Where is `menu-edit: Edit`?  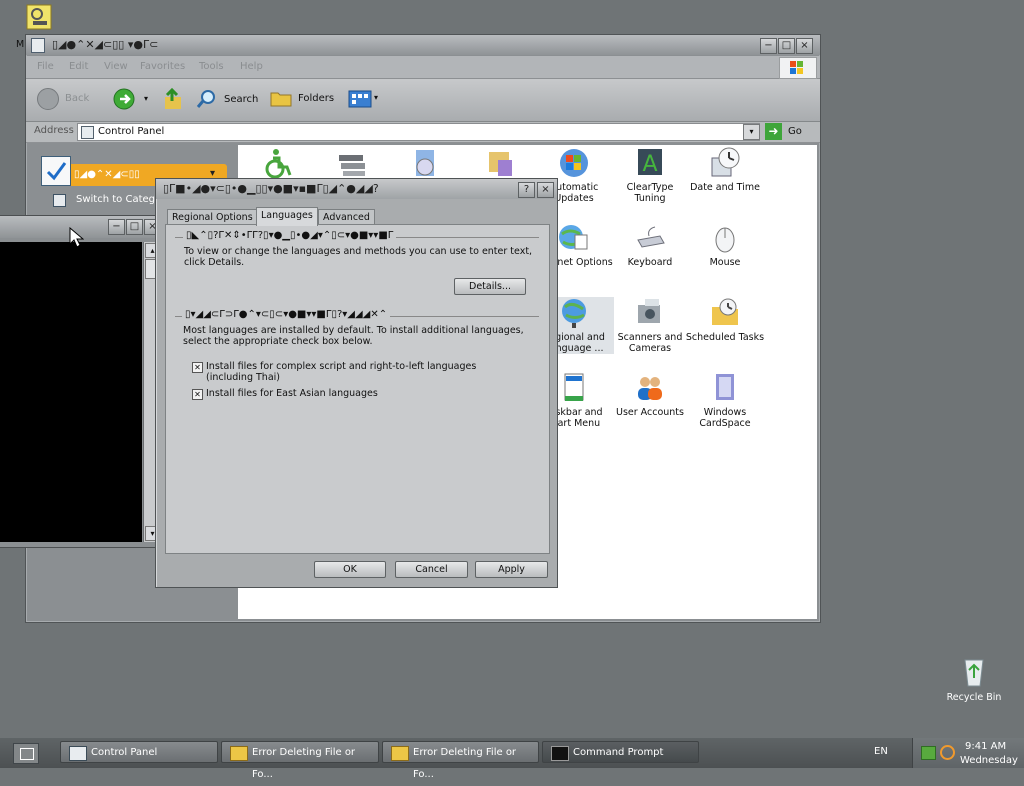 menu-edit: Edit is located at coordinates (78, 66).